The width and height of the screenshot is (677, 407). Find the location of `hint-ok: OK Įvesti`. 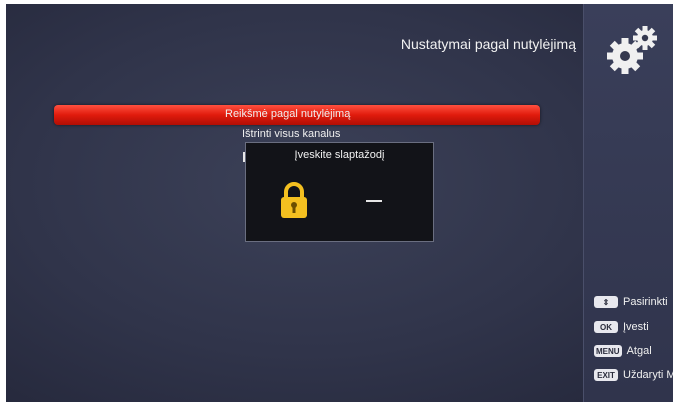

hint-ok: OK Įvesti is located at coordinates (621, 327).